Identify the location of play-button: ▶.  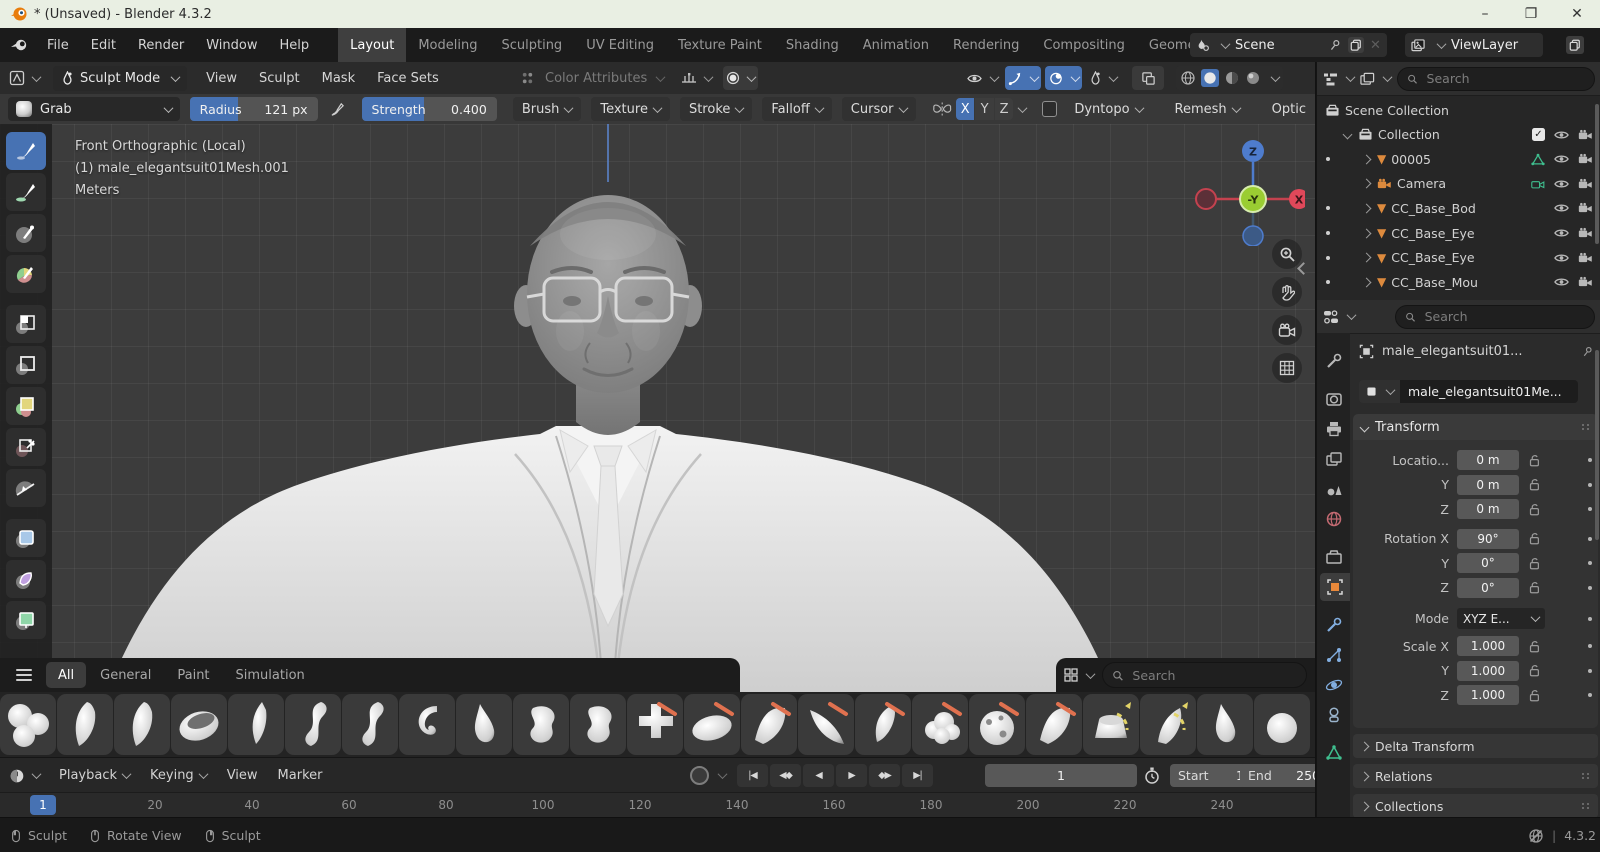
(851, 775).